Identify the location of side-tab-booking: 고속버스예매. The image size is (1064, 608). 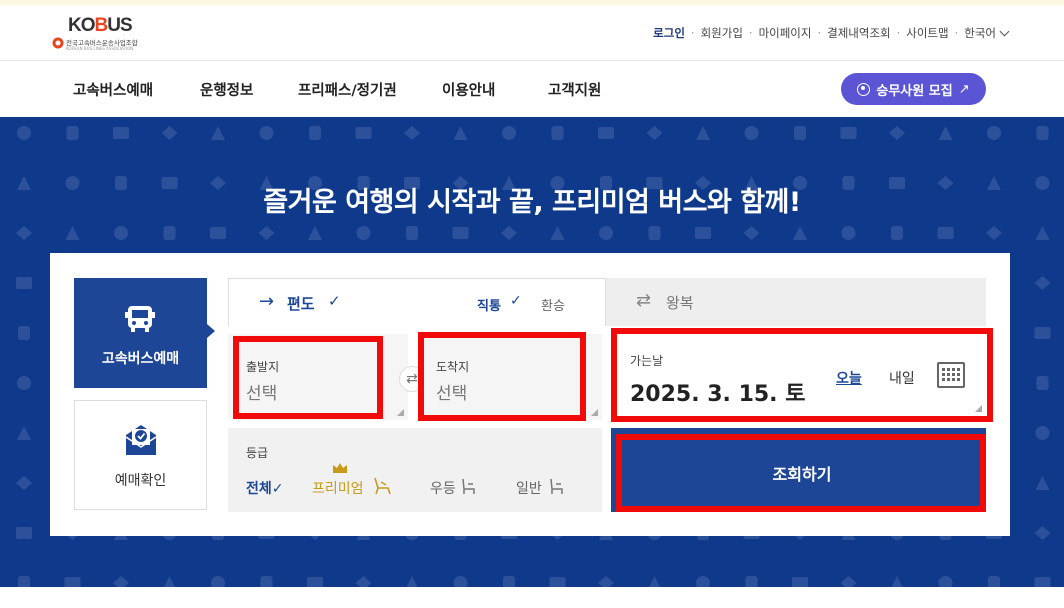
(140, 333).